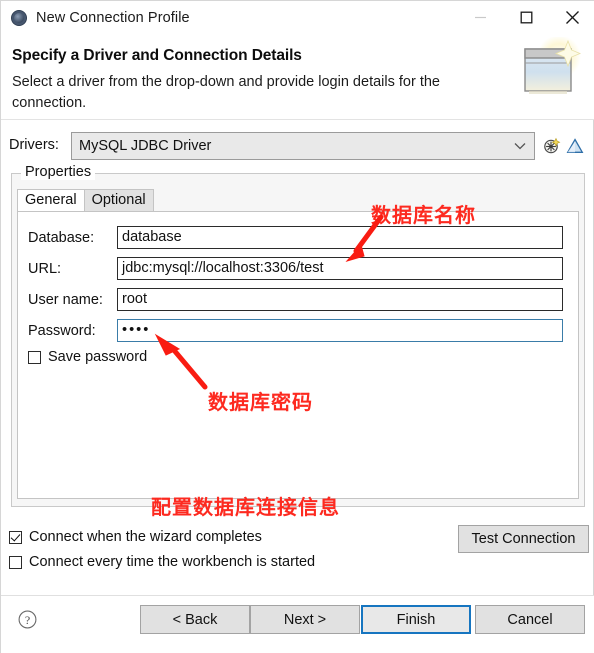 The width and height of the screenshot is (594, 653). I want to click on database-input: database, so click(340, 237).